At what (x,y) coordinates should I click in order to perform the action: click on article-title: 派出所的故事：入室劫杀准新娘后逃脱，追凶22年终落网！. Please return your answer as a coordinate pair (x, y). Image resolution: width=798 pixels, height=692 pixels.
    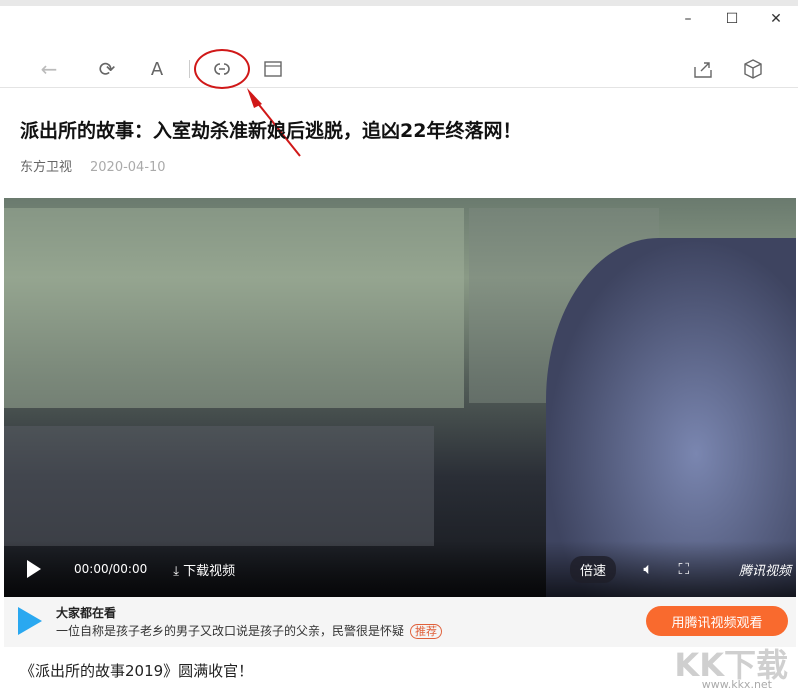
    Looking at the image, I should click on (271, 131).